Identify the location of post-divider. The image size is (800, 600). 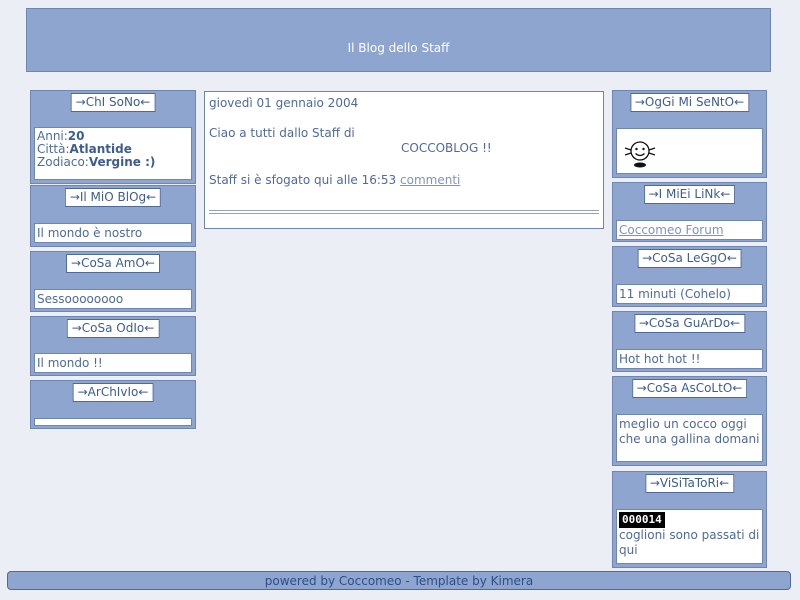
(404, 212).